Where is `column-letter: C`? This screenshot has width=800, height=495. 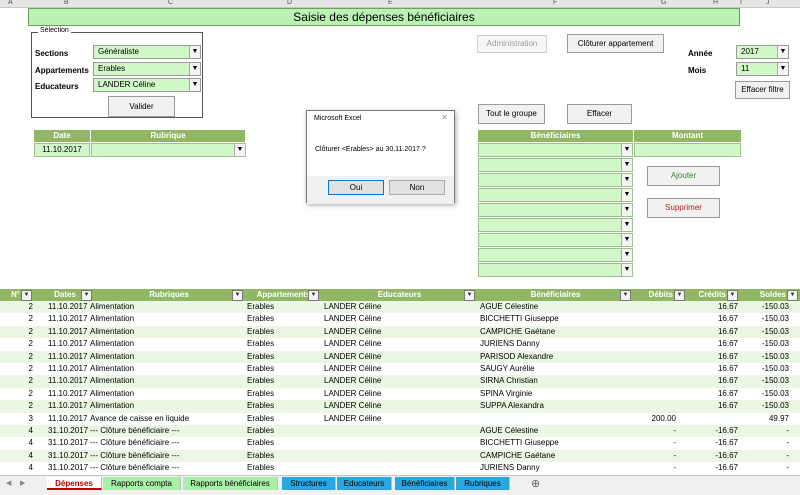
column-letter: C is located at coordinates (170, 3).